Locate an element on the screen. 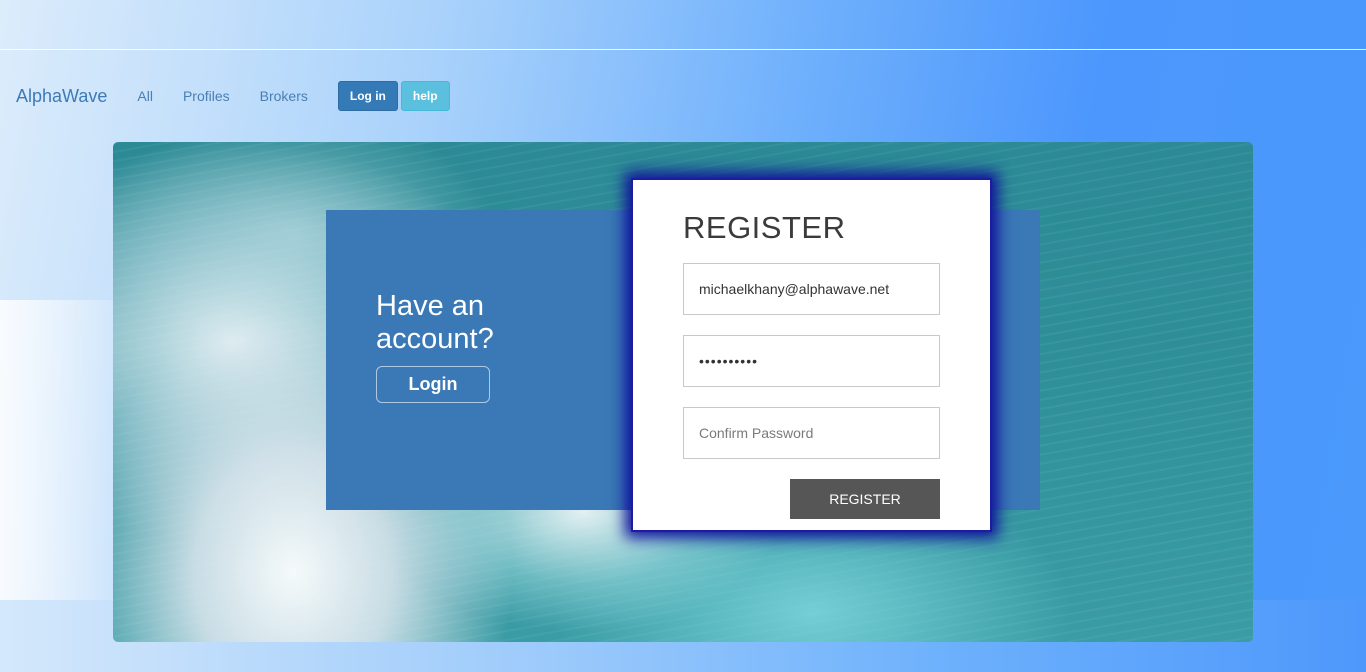 The image size is (1366, 672). register-card: REGISTER REGISTER is located at coordinates (811, 355).